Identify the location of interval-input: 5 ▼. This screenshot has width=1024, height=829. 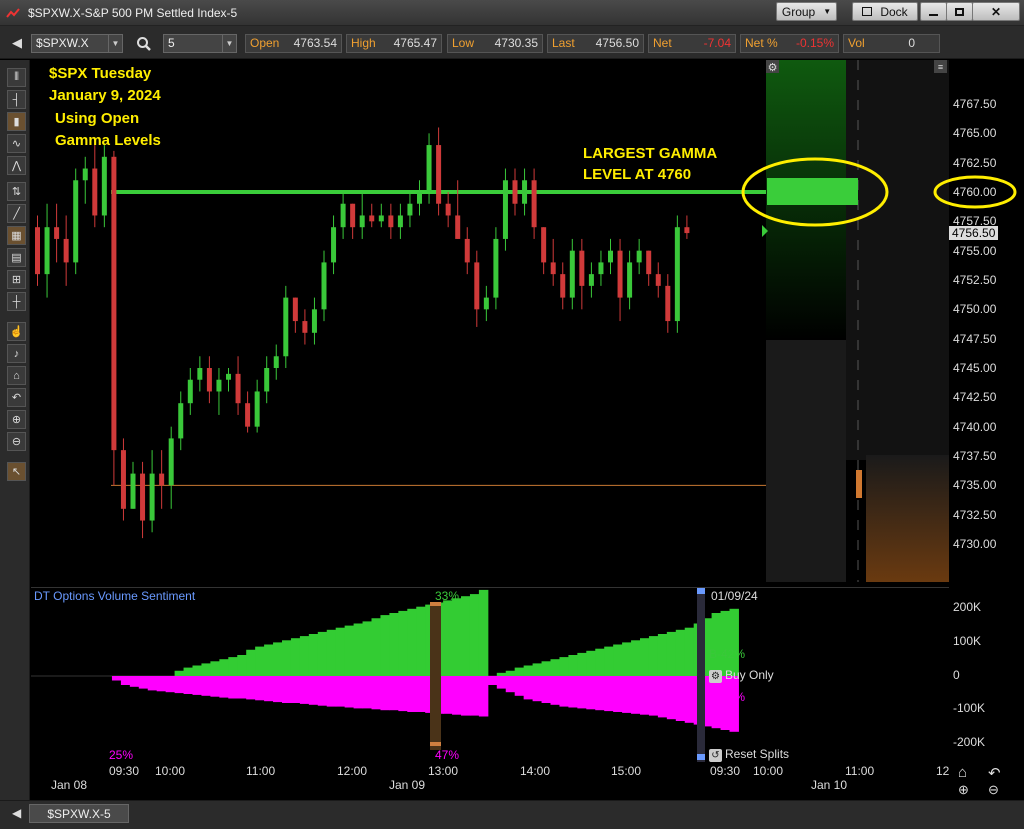
(200, 43).